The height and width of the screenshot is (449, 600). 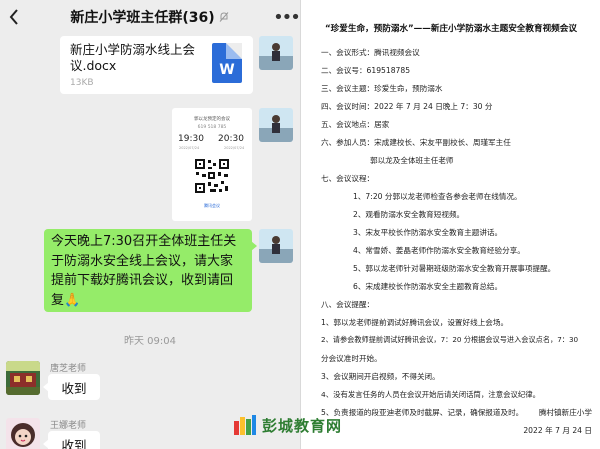 I want to click on doc-line: 2、观看防溺水安全教育短视频。, so click(x=409, y=214).